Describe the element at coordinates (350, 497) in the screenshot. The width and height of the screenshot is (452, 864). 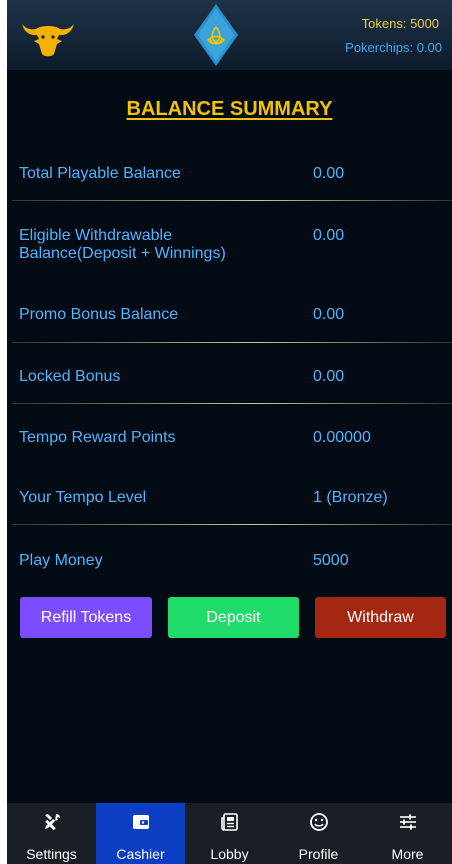
I see `tempo-level-value: 1 (Bronze)` at that location.